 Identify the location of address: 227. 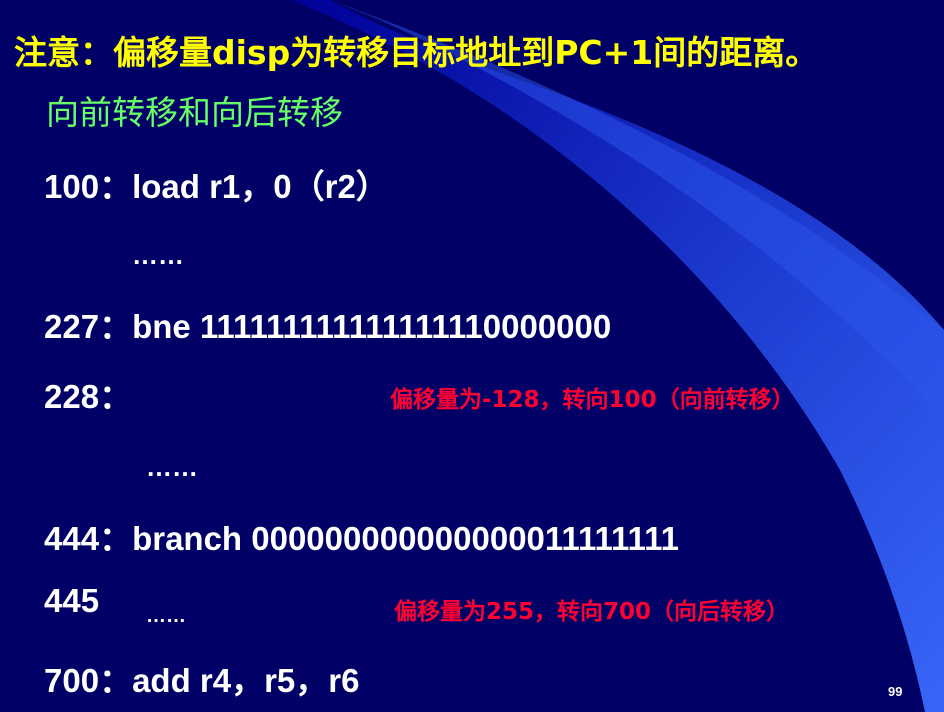
(72, 326).